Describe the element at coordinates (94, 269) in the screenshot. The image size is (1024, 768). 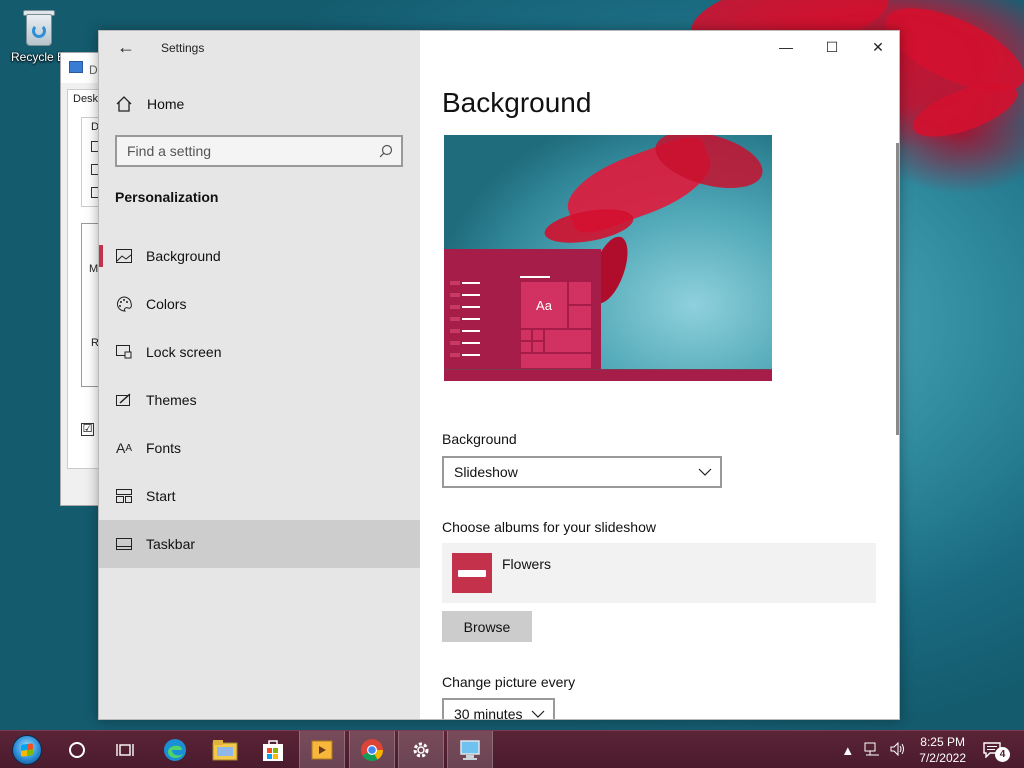
I see `background-dialog-group-2-label-a: M` at that location.